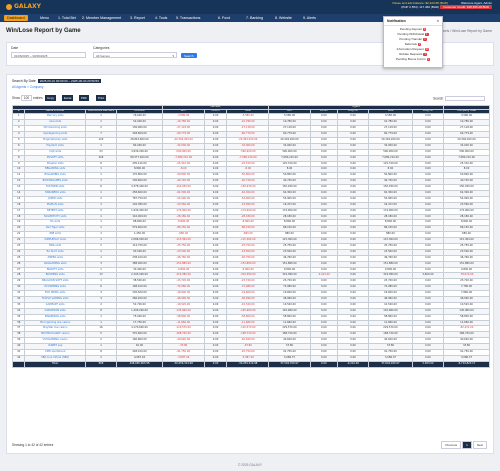 Image resolution: width=500 pixels, height=471 pixels. Describe the element at coordinates (16, 18) in the screenshot. I see `menu-item-0: Dashboard` at that location.